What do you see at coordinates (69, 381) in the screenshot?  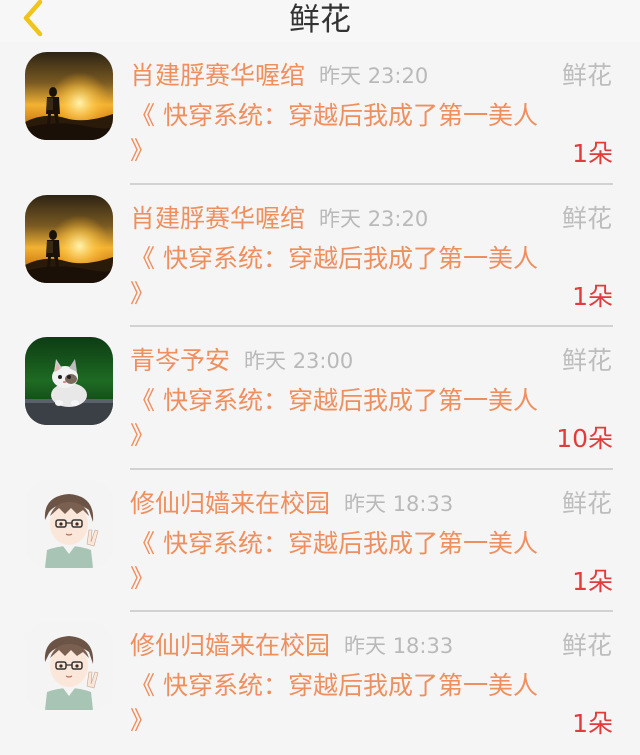 I see `kitten-avatar` at bounding box center [69, 381].